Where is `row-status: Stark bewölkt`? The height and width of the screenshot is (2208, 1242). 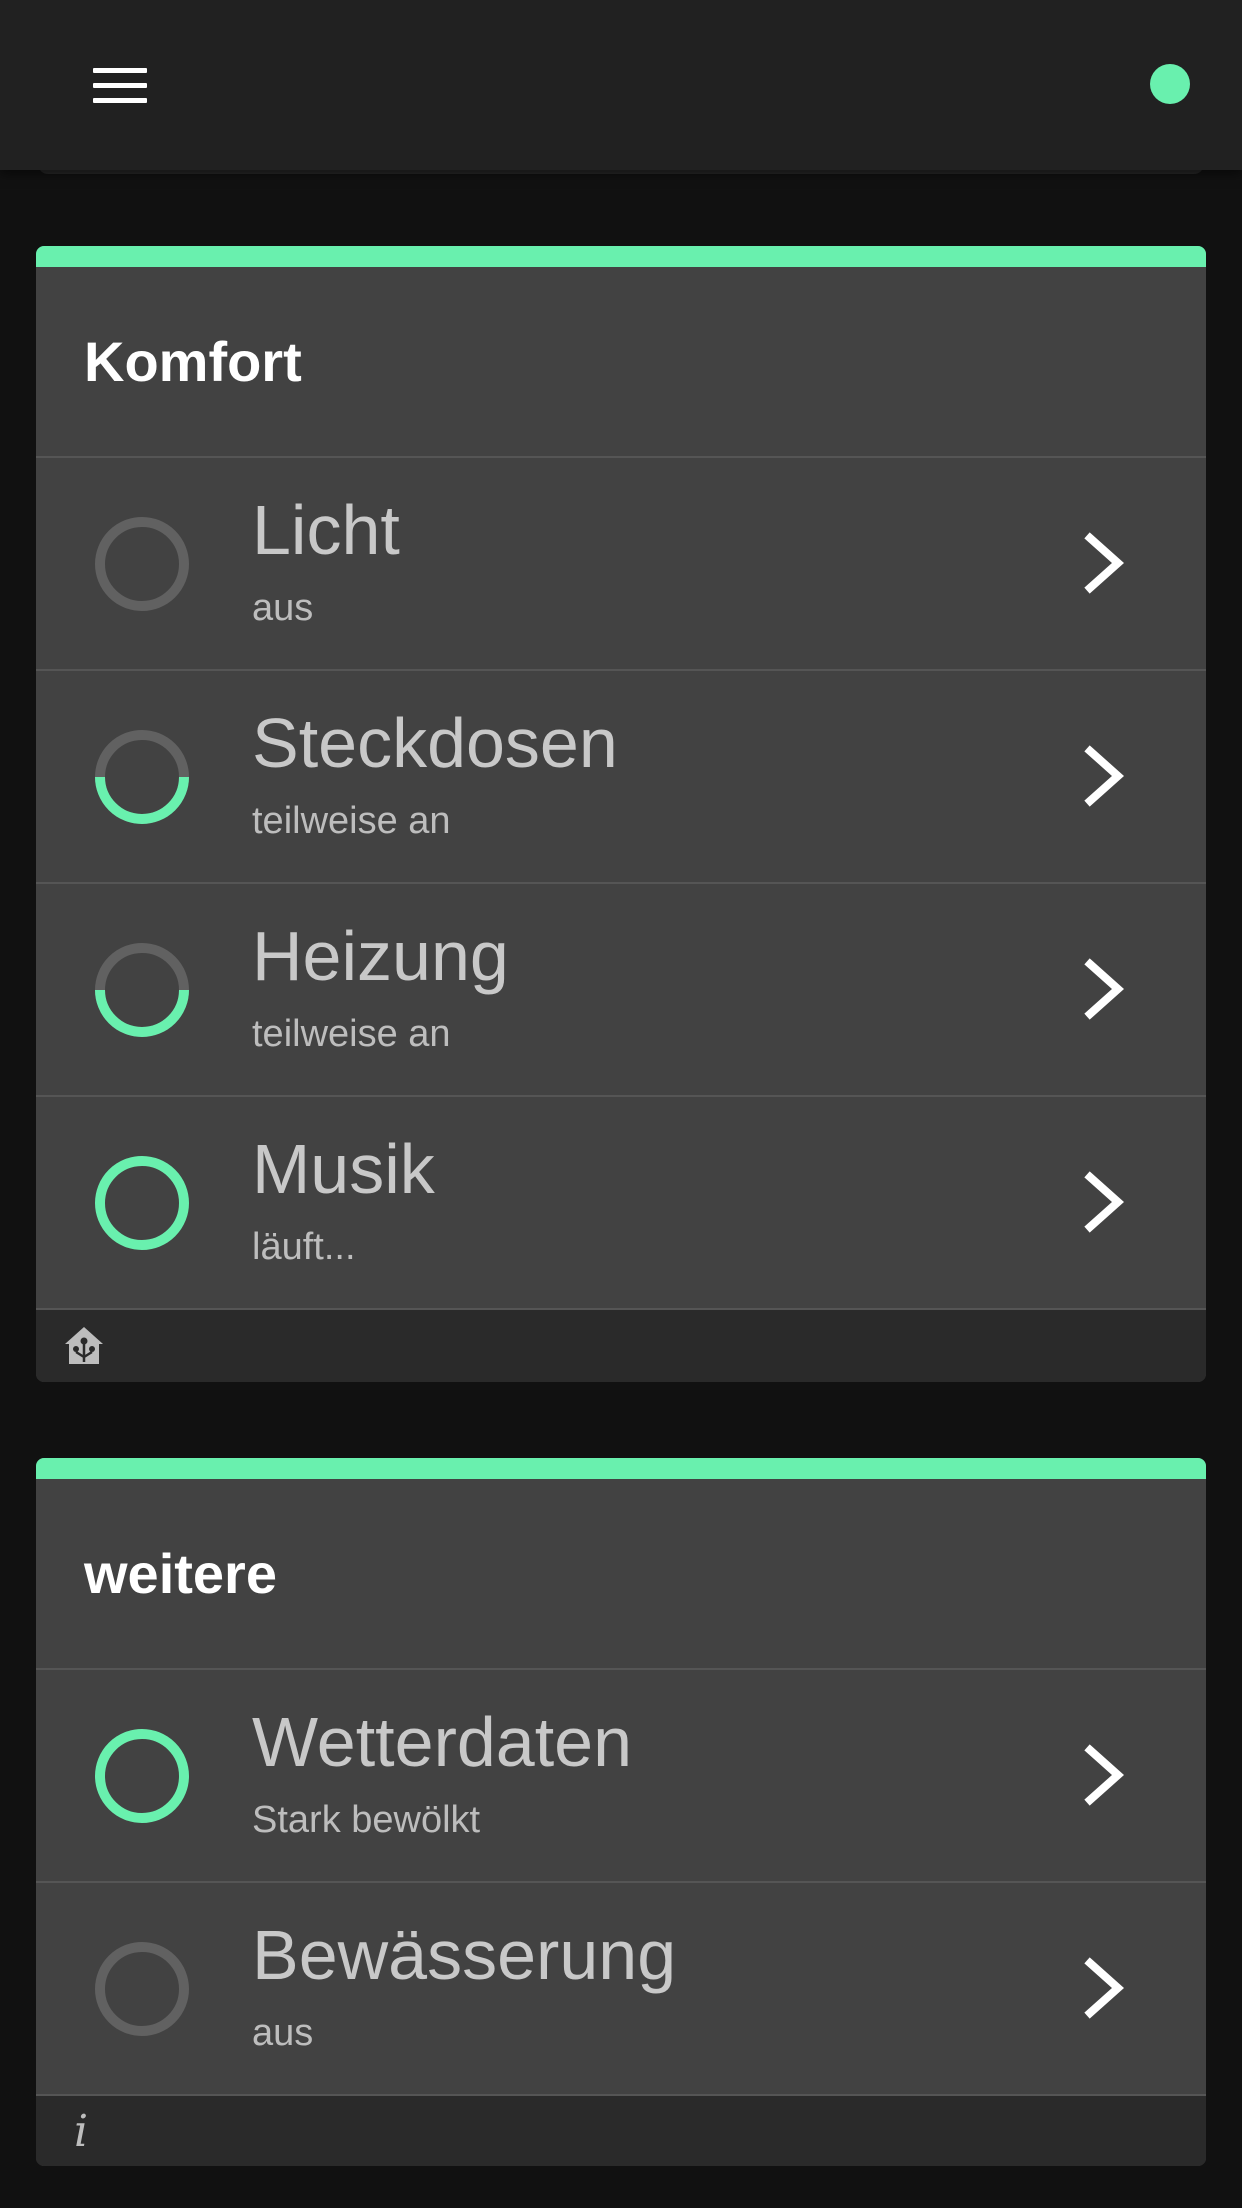 row-status: Stark bewölkt is located at coordinates (366, 1820).